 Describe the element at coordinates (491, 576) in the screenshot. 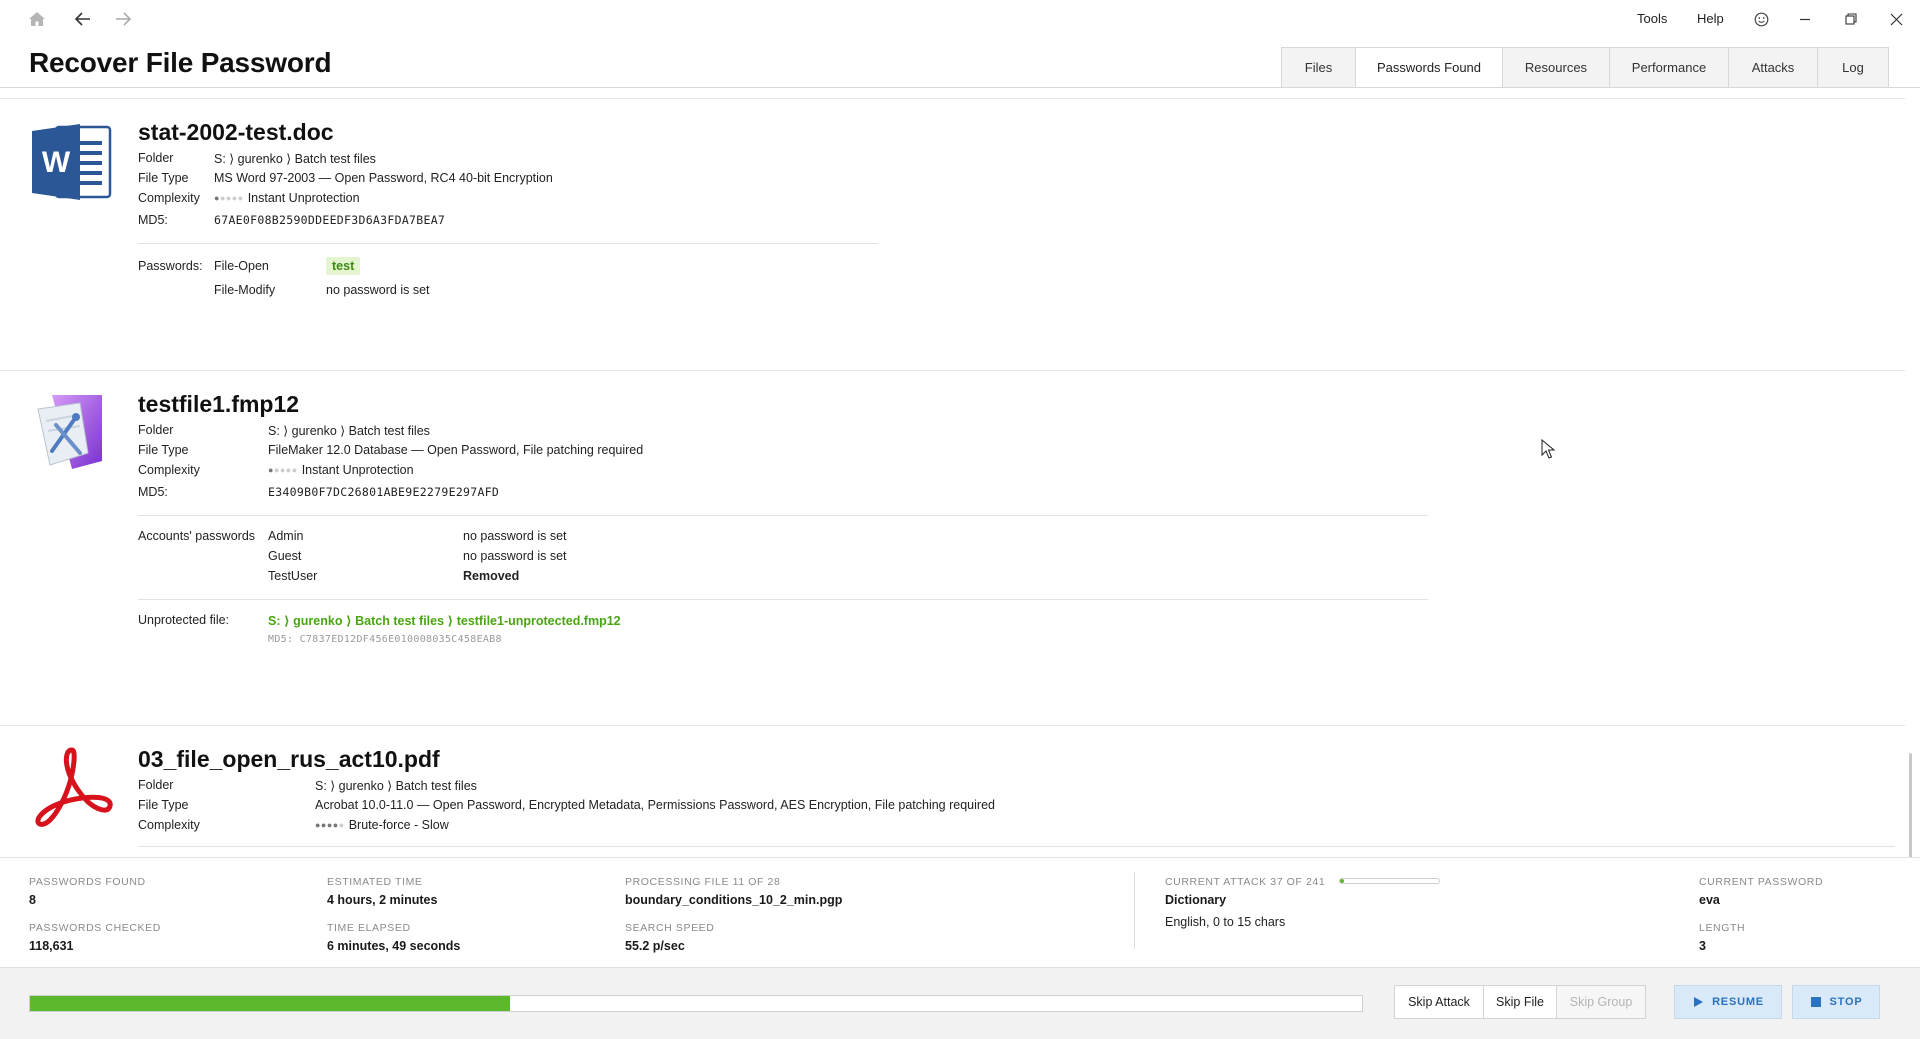

I see `account-password-removed: Removed` at that location.